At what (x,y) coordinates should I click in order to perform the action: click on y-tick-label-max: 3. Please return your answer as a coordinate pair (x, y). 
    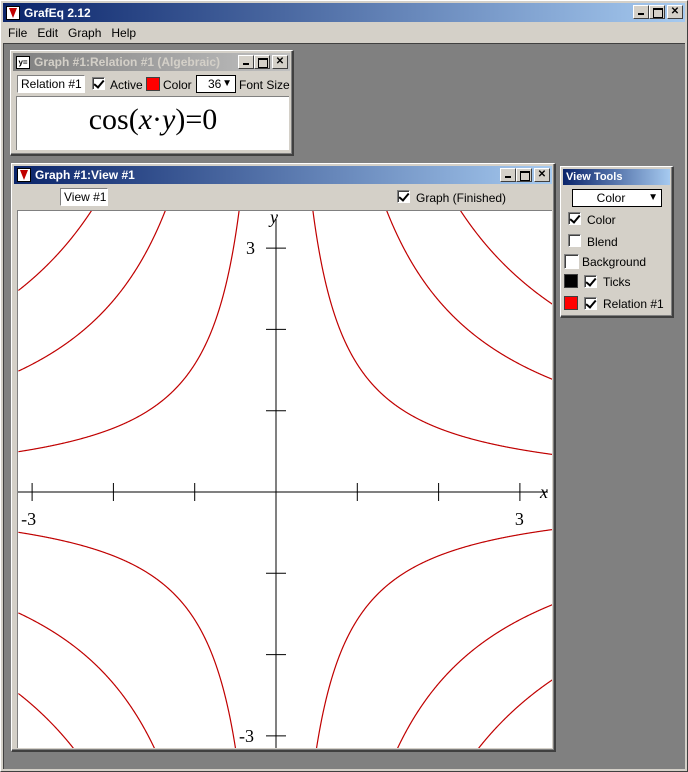
    Looking at the image, I should click on (250, 248).